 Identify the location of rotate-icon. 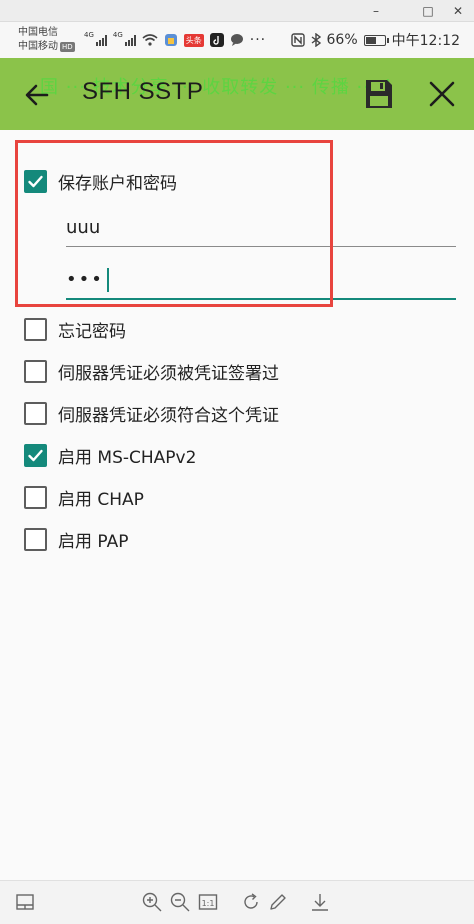
(251, 901).